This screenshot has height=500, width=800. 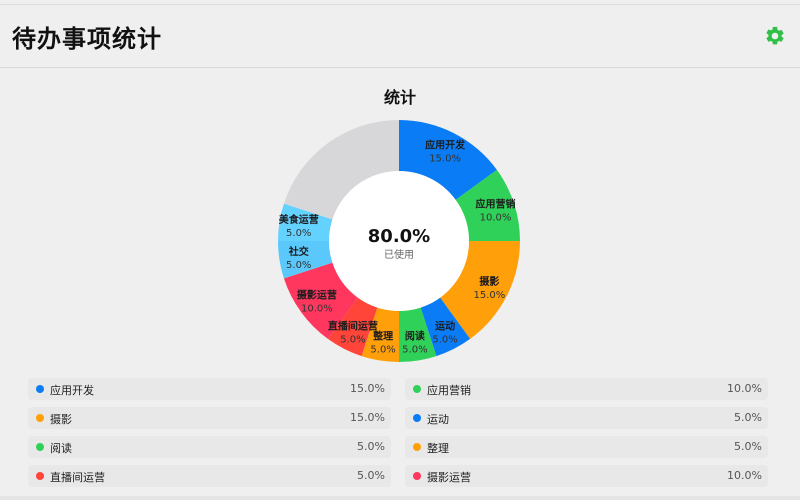 I want to click on slice-label: 摄影, so click(x=489, y=281).